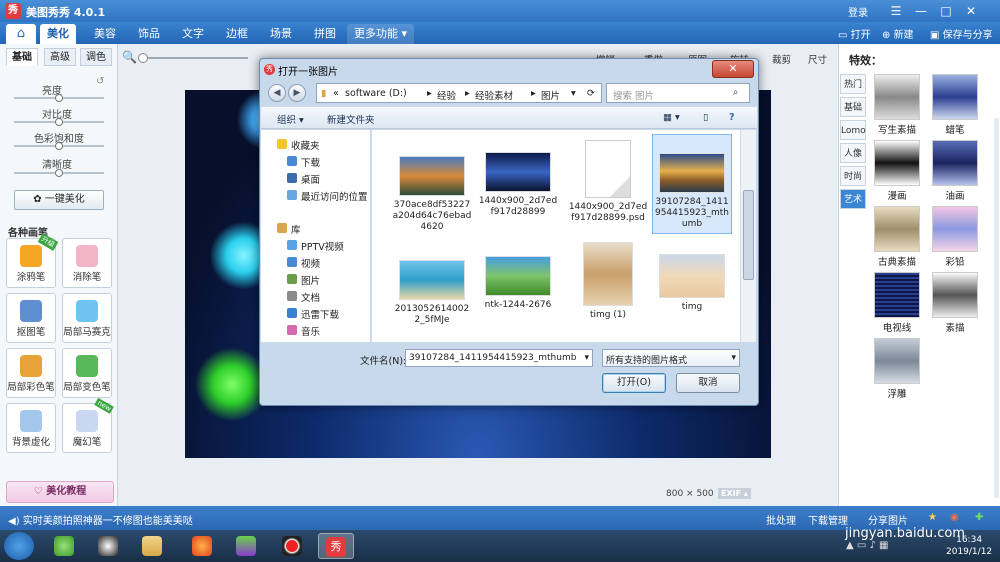 The width and height of the screenshot is (1000, 562). What do you see at coordinates (499, 358) in the screenshot?
I see `filename-input: 39107284_1411954415923_mthumb ▾` at bounding box center [499, 358].